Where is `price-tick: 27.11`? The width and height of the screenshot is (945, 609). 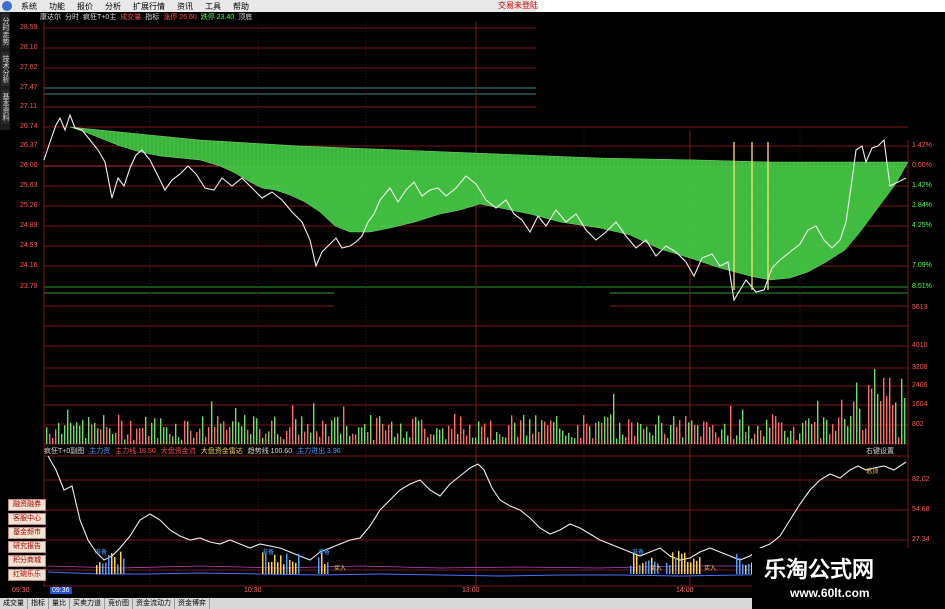 price-tick: 27.11 is located at coordinates (28, 106).